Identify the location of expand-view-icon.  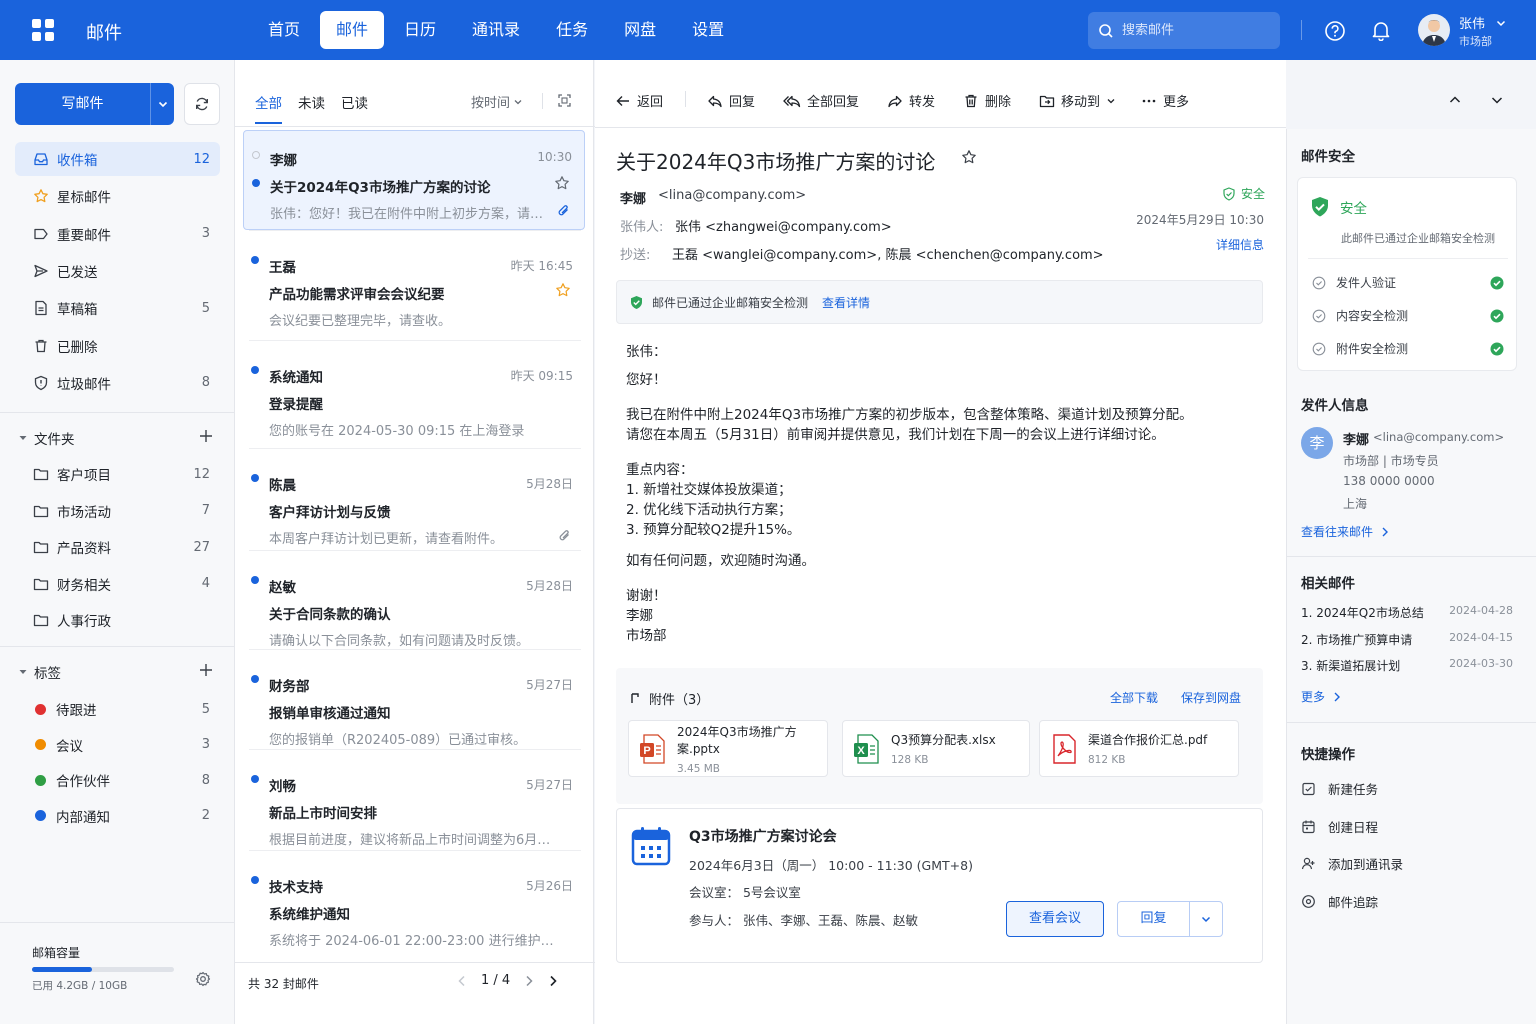
(564, 100).